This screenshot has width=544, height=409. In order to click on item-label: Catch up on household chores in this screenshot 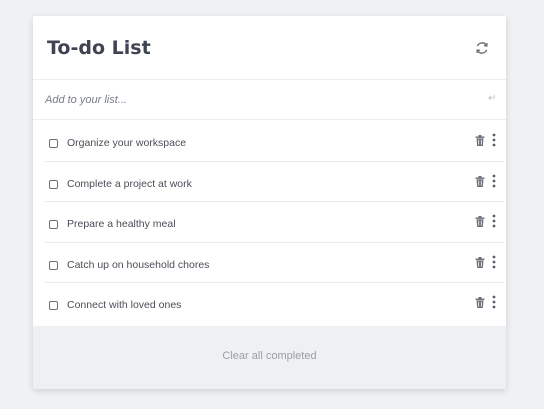, I will do `click(138, 264)`.